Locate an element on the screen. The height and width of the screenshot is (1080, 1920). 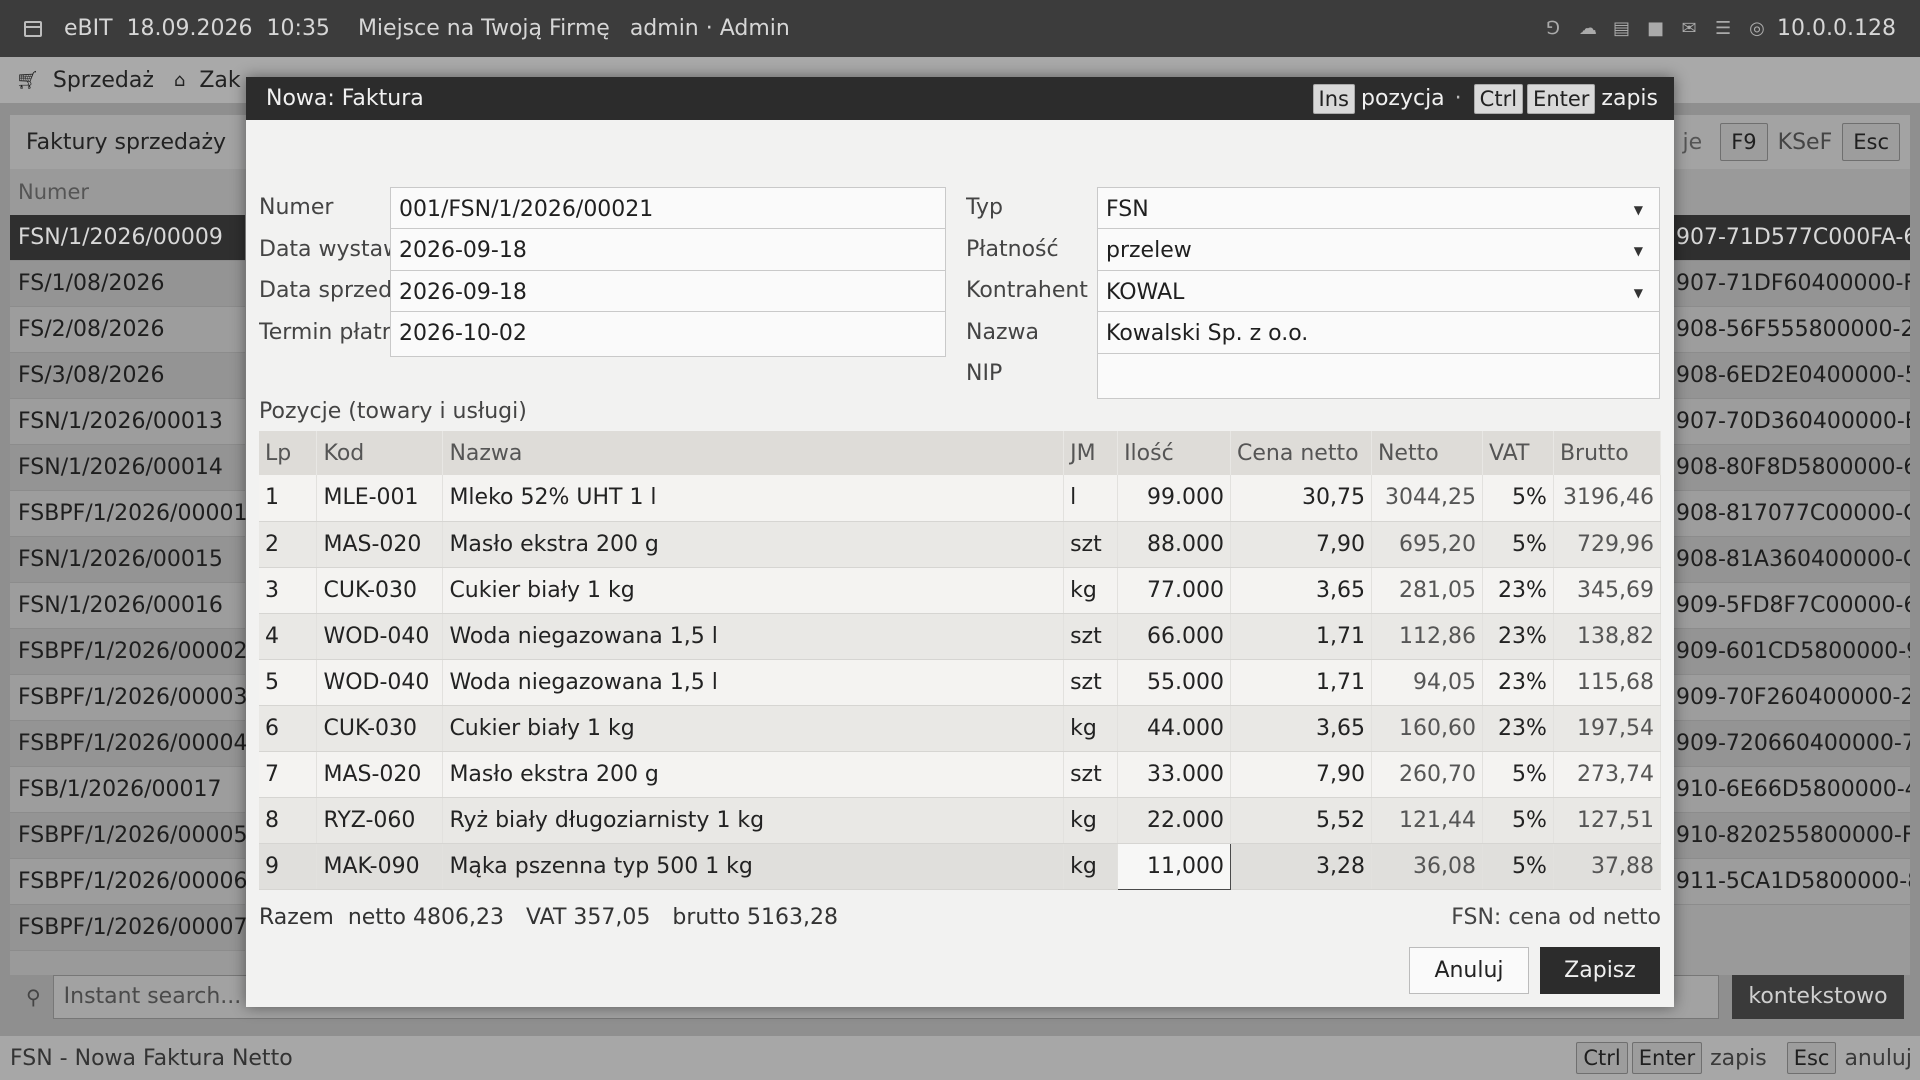
cell-brutto: 138,82 is located at coordinates (1607, 636).